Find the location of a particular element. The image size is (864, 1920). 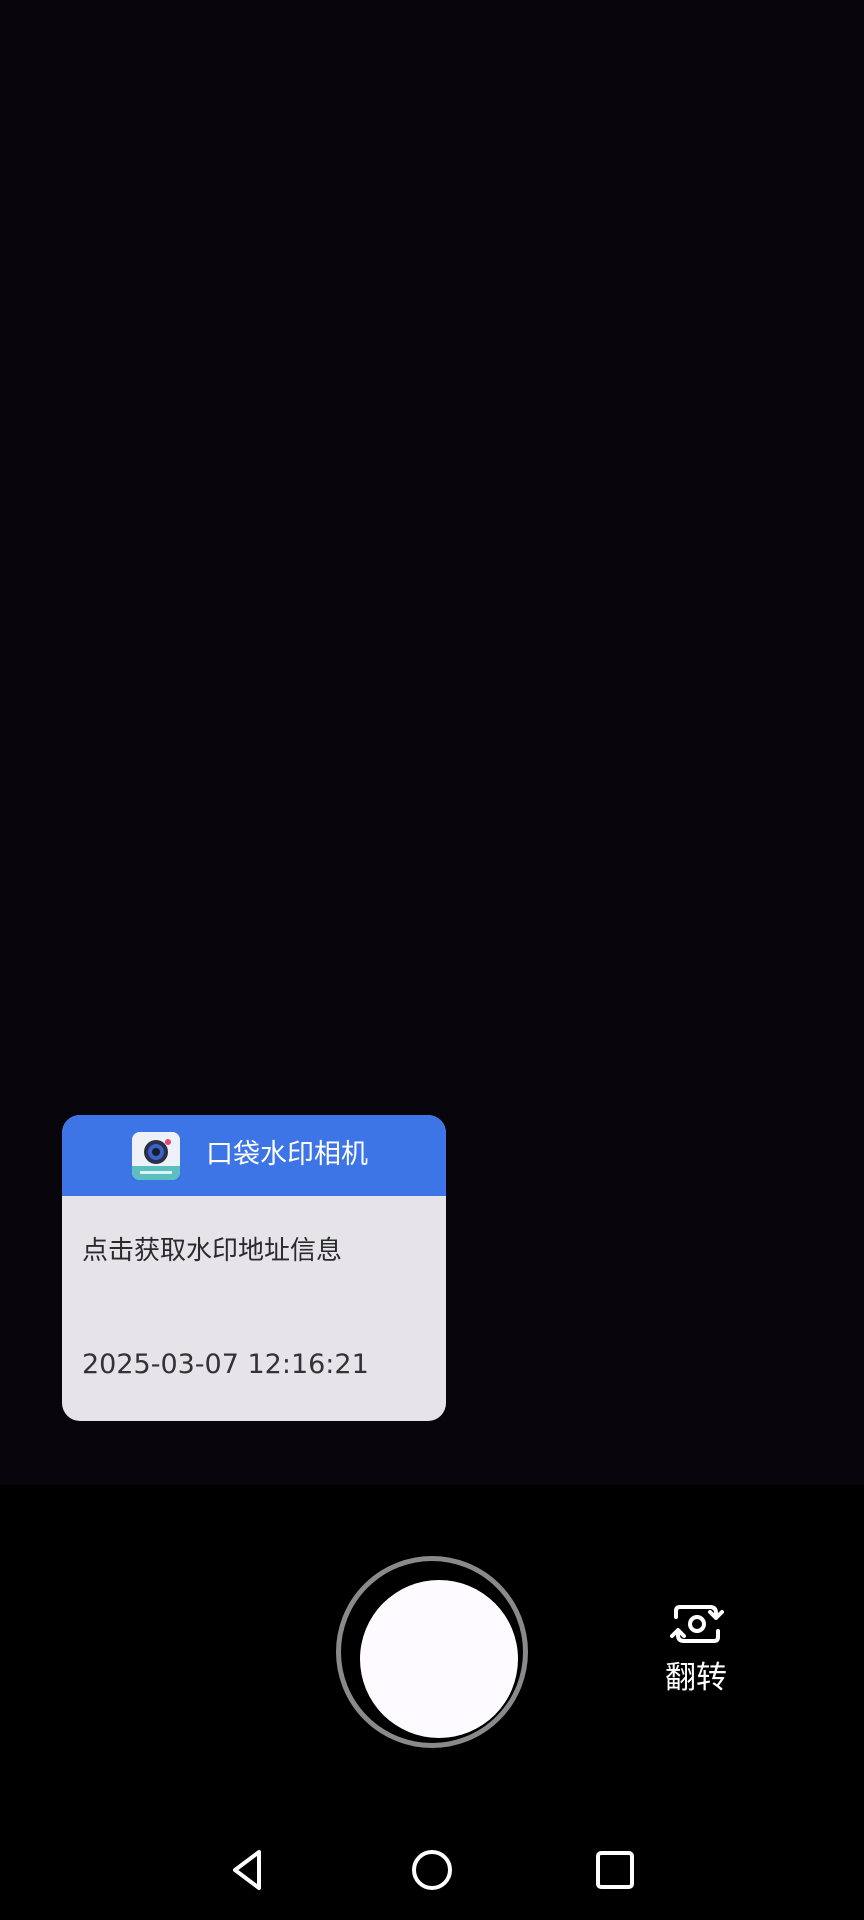

shutter-button is located at coordinates (432, 1652).